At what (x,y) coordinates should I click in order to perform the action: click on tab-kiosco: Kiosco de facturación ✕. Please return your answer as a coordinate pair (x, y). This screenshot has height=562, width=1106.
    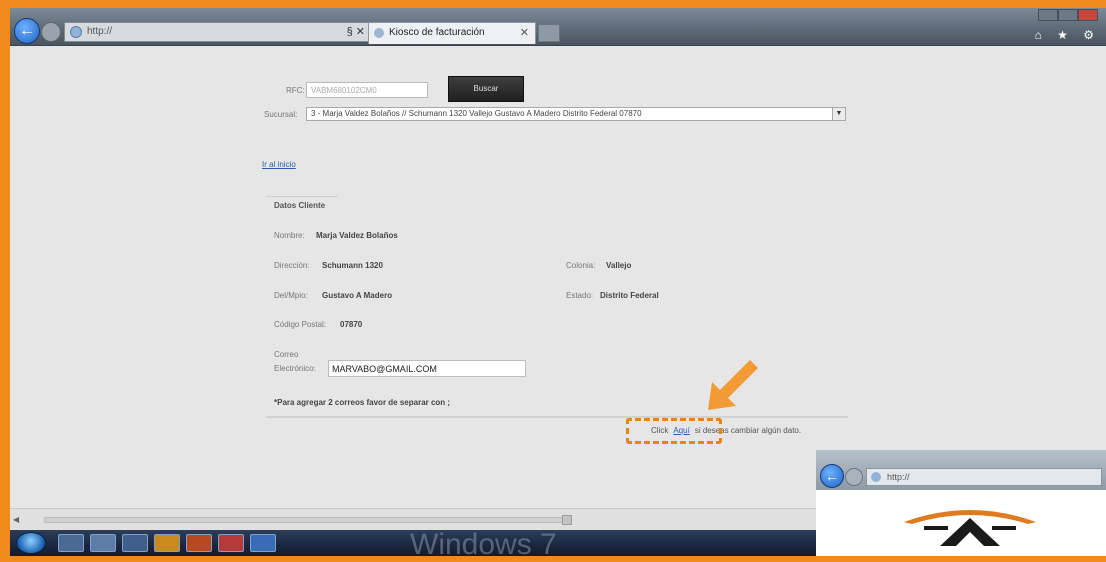
    Looking at the image, I should click on (452, 33).